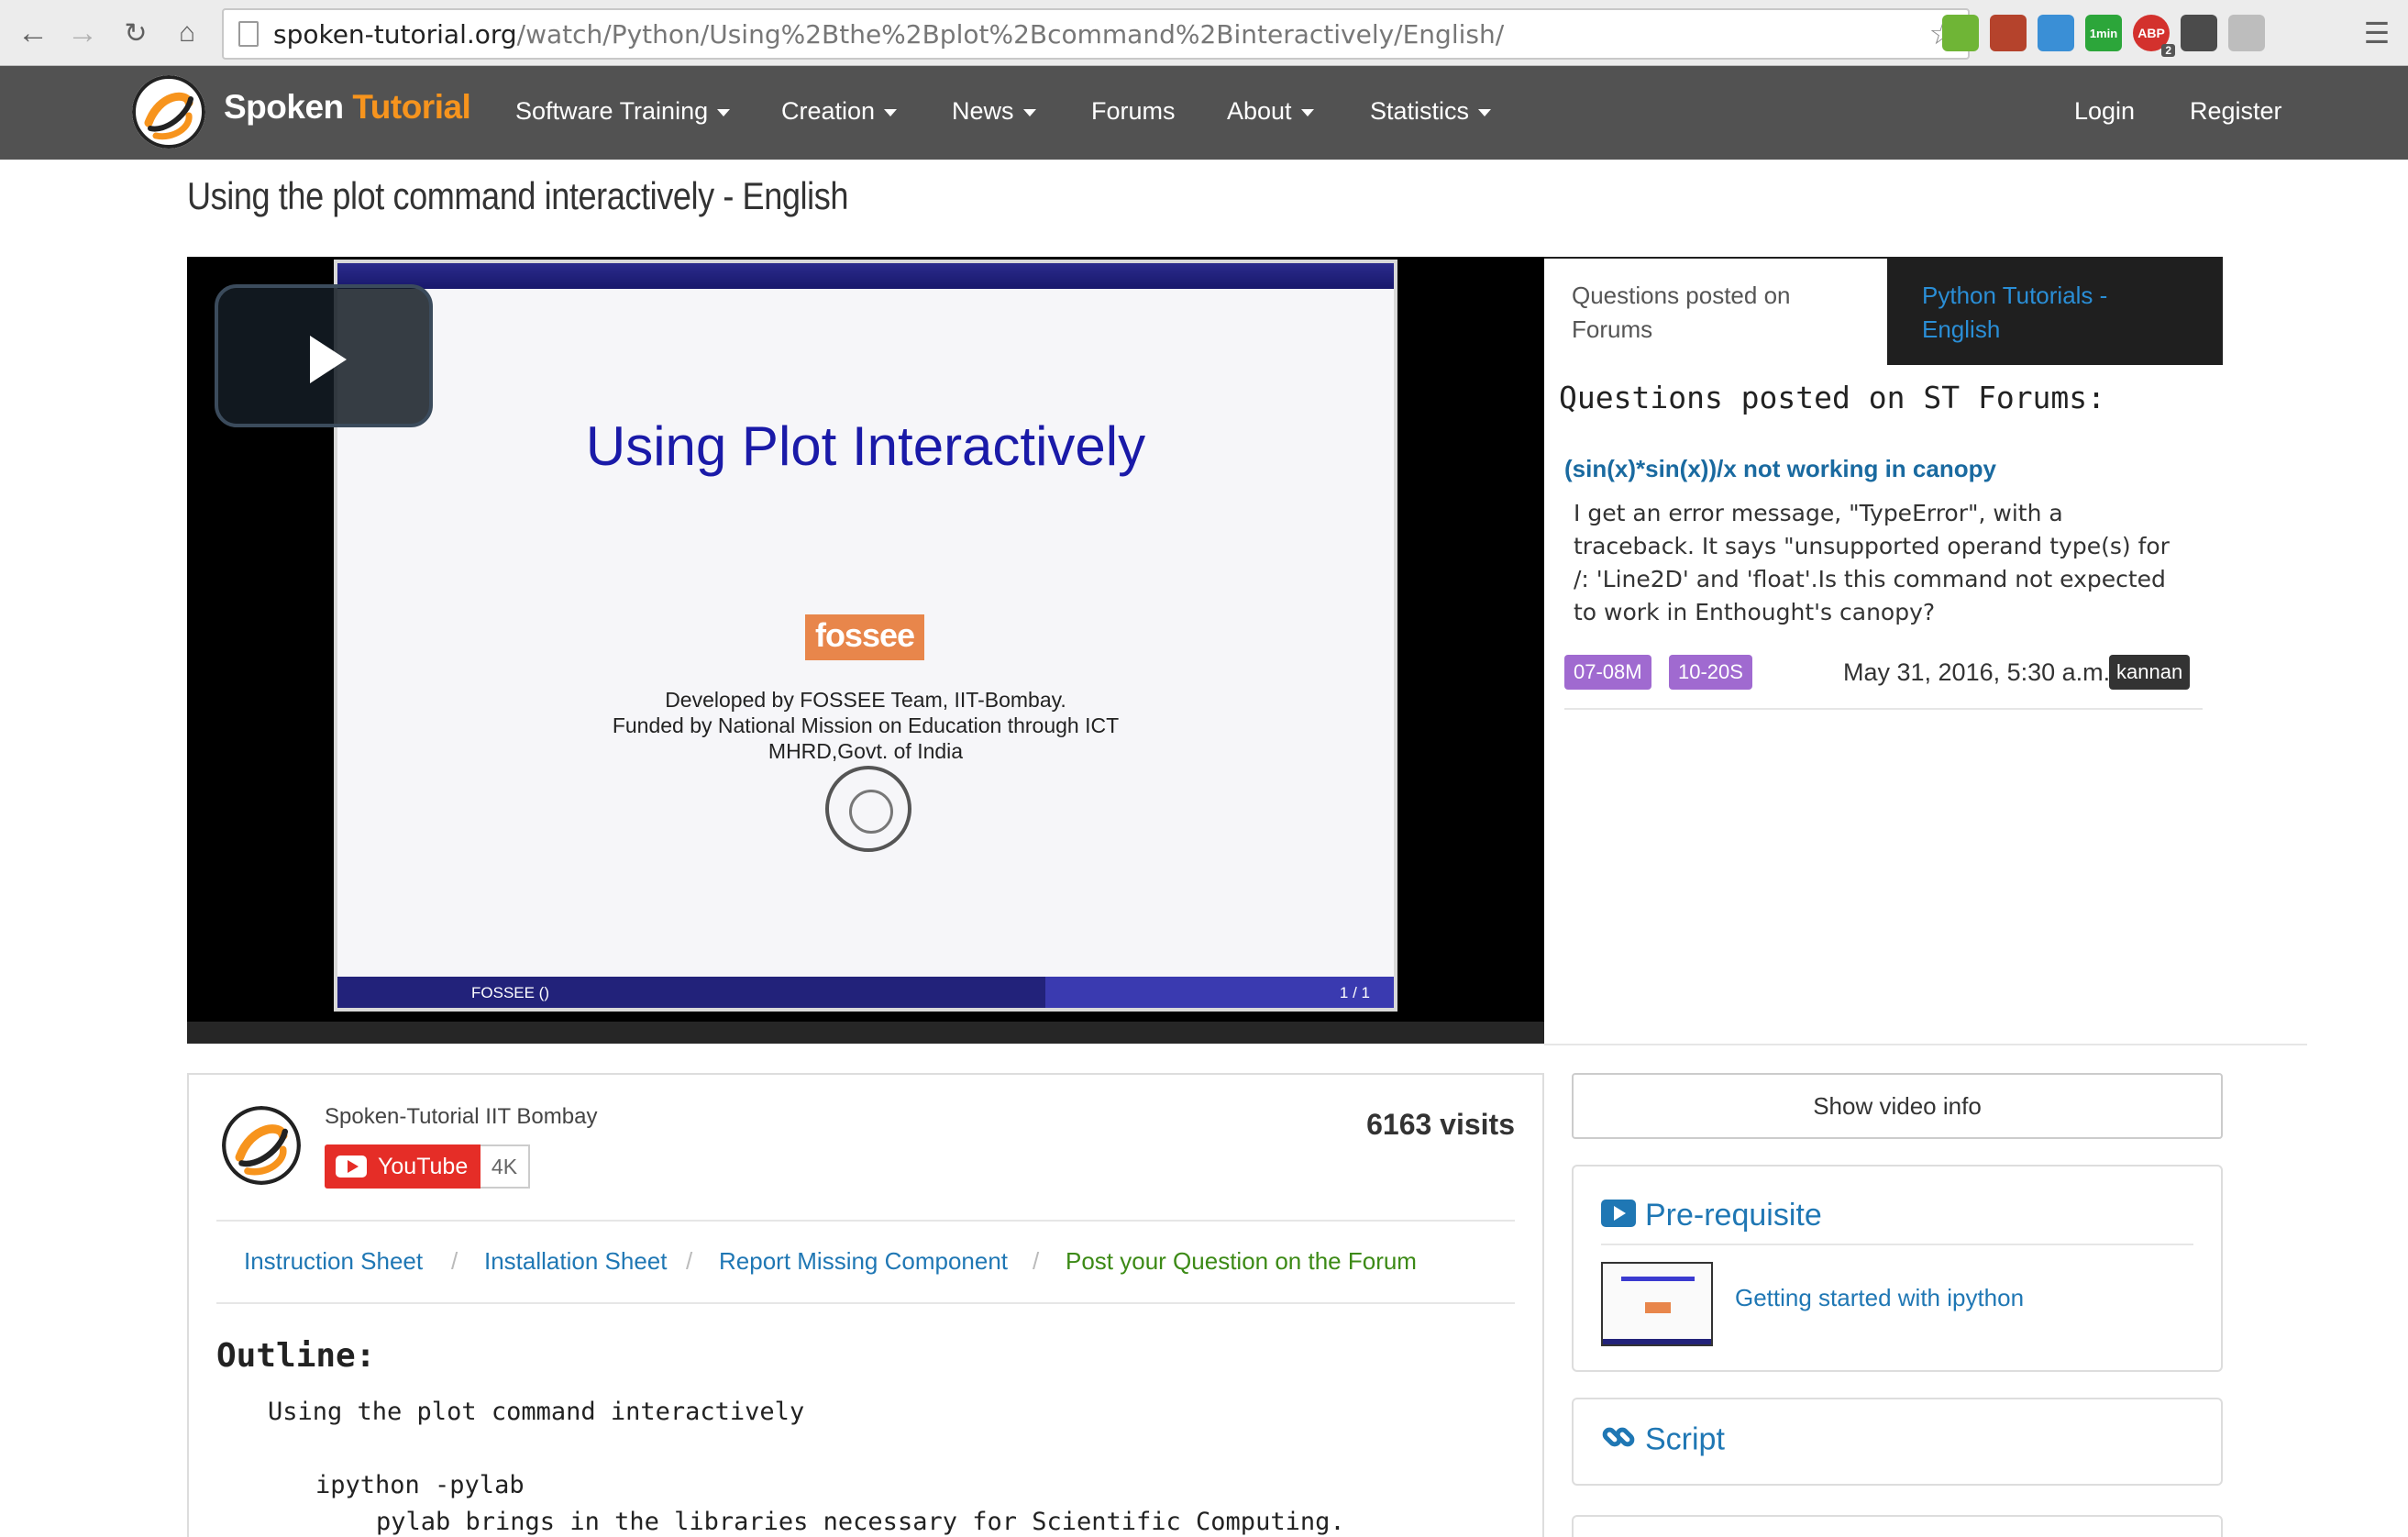  Describe the element at coordinates (135, 33) in the screenshot. I see `reload-icon: ↻` at that location.